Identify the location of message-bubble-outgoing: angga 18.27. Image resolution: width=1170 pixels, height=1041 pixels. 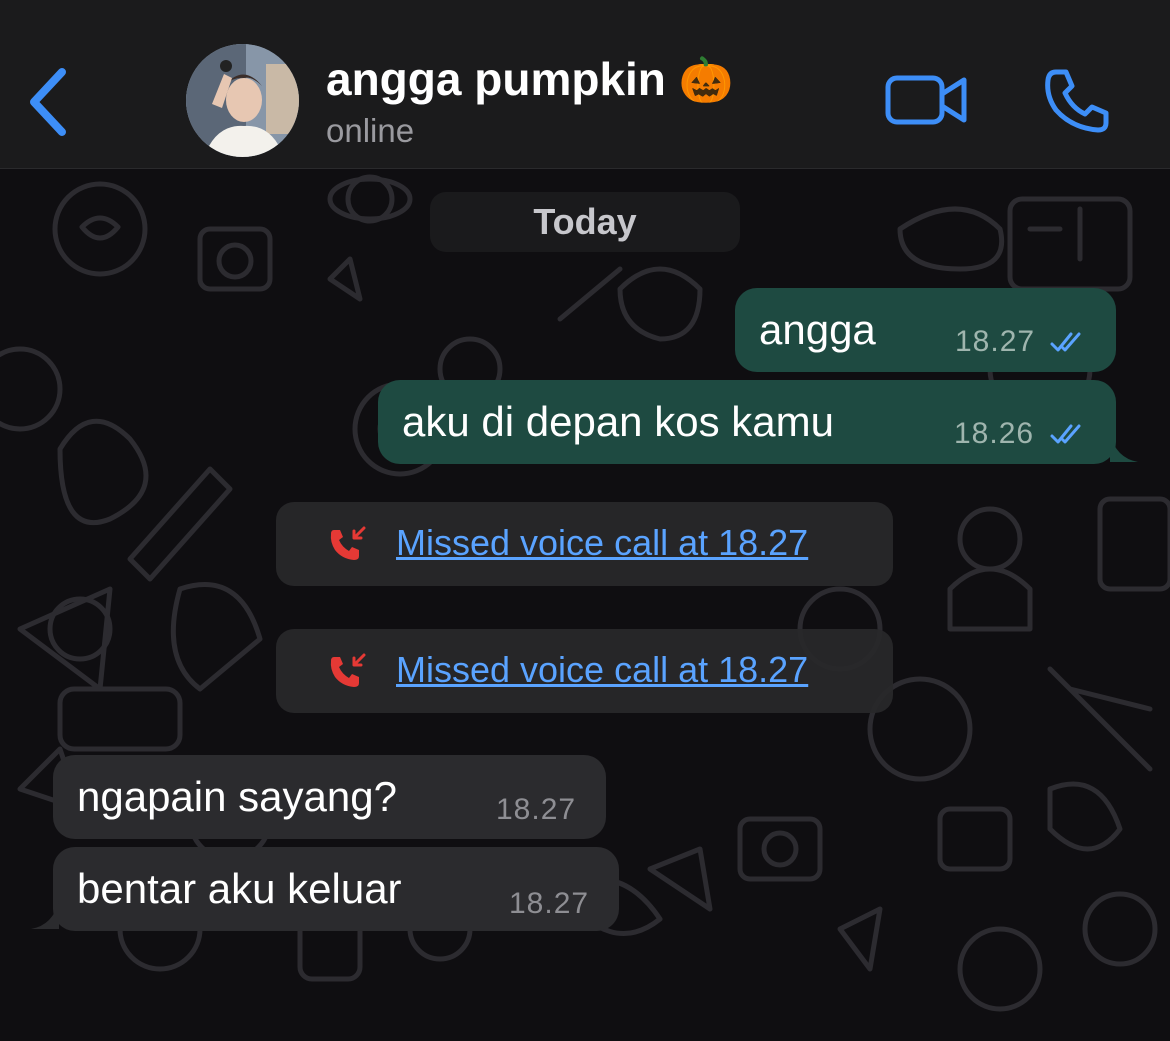
(925, 330).